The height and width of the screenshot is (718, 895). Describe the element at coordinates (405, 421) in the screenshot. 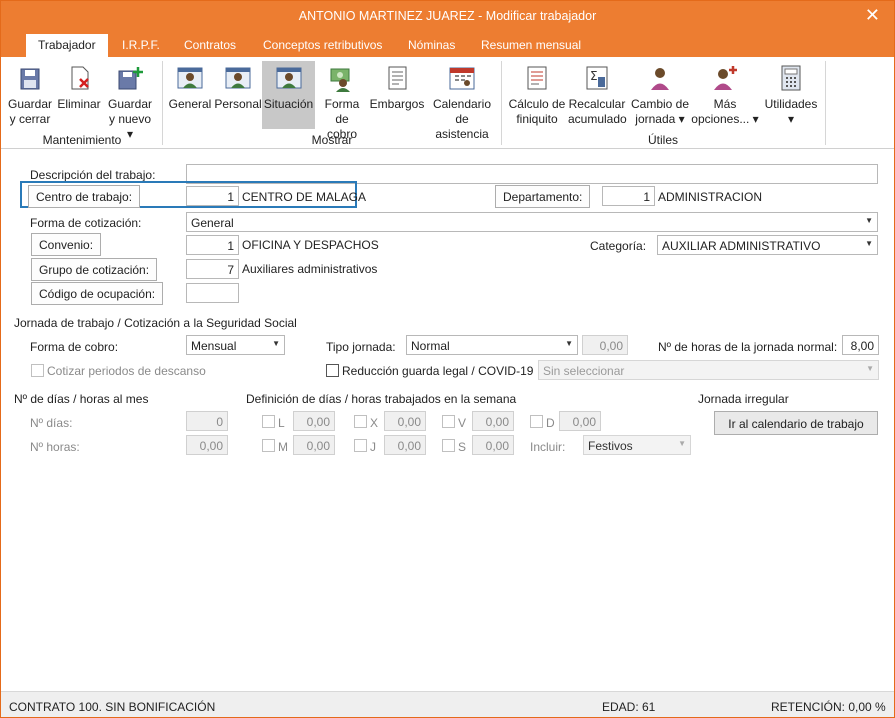

I see `day-hours-x: 0,00` at that location.